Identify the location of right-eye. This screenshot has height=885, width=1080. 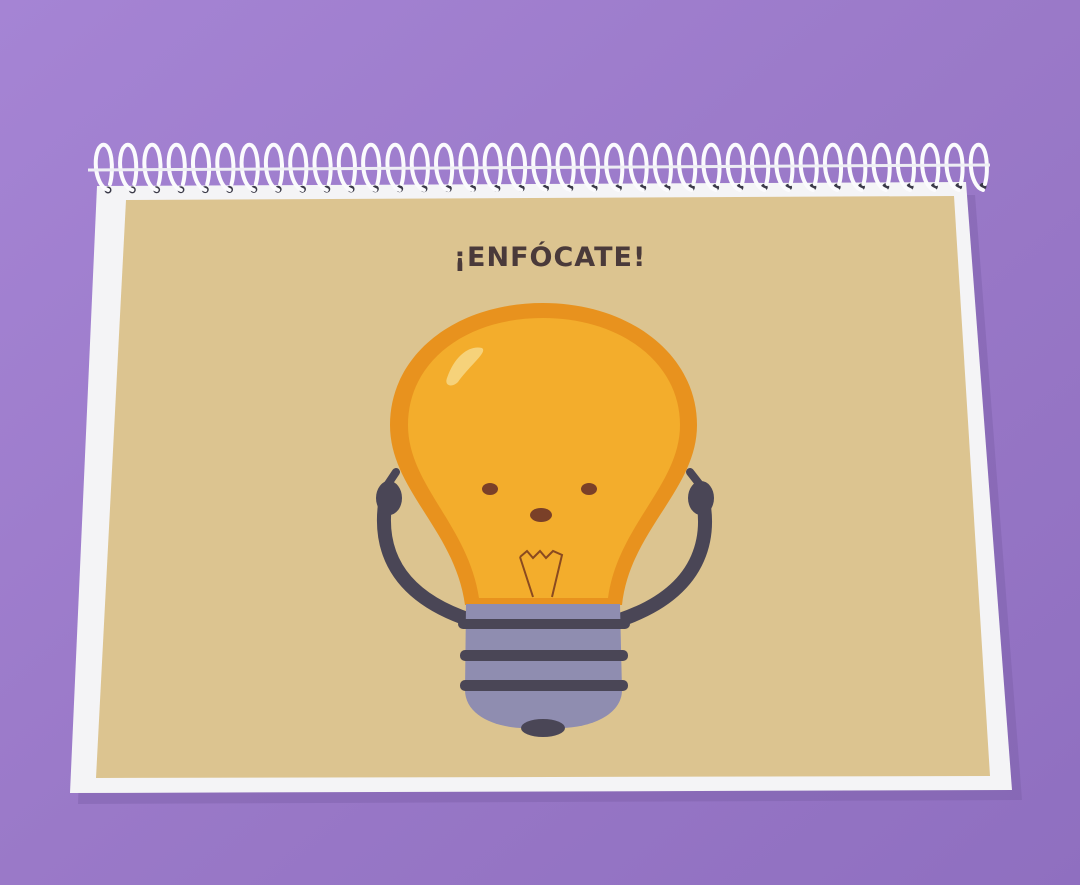
(589, 489).